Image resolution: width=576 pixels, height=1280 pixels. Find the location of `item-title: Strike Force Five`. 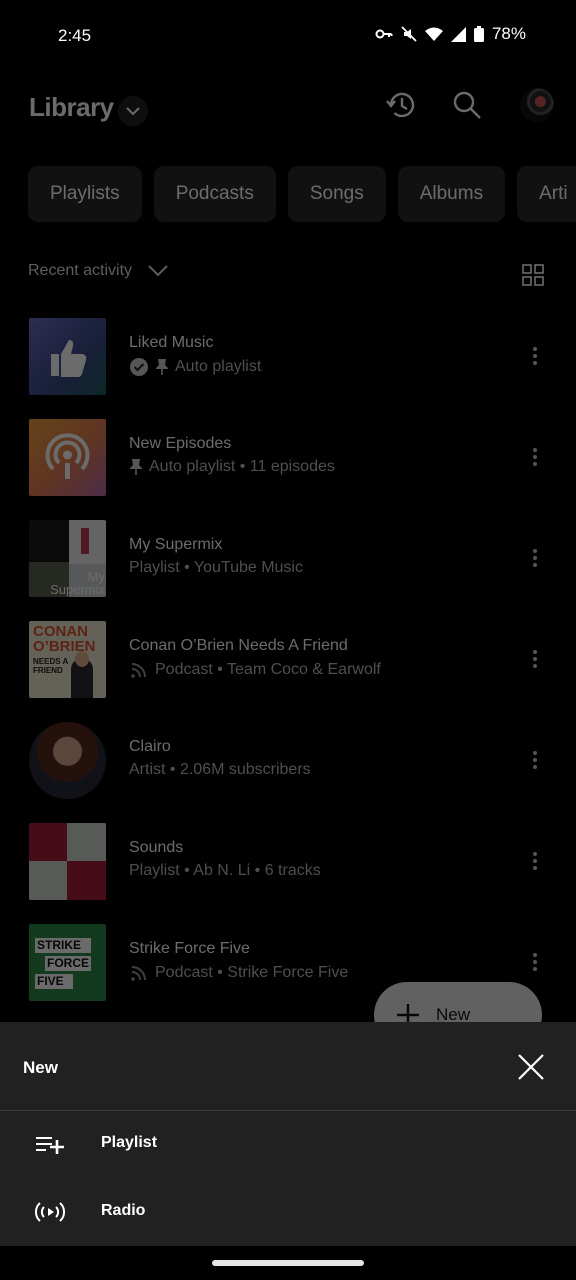

item-title: Strike Force Five is located at coordinates (189, 948).